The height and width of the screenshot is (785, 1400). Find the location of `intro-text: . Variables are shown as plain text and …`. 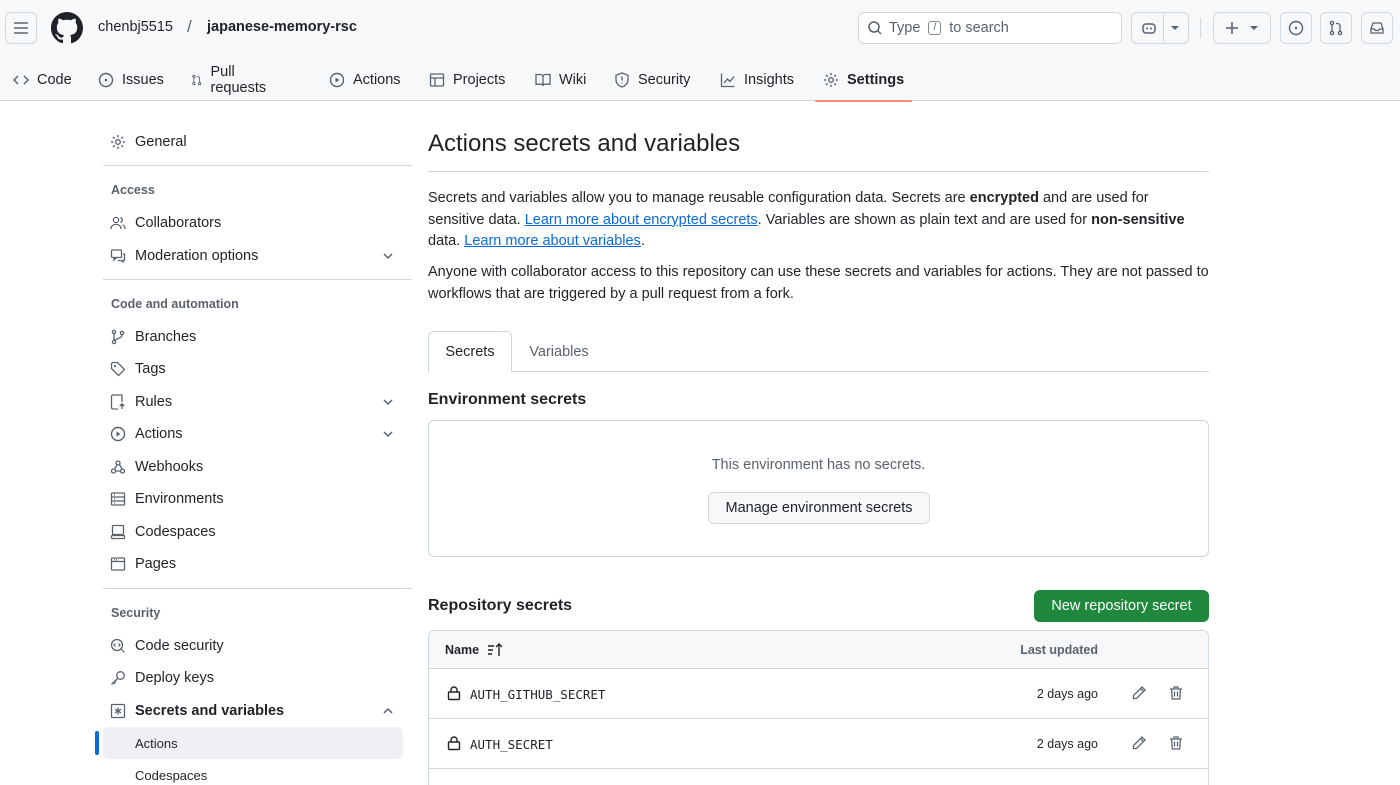

intro-text: . Variables are shown as plain text and … is located at coordinates (924, 219).